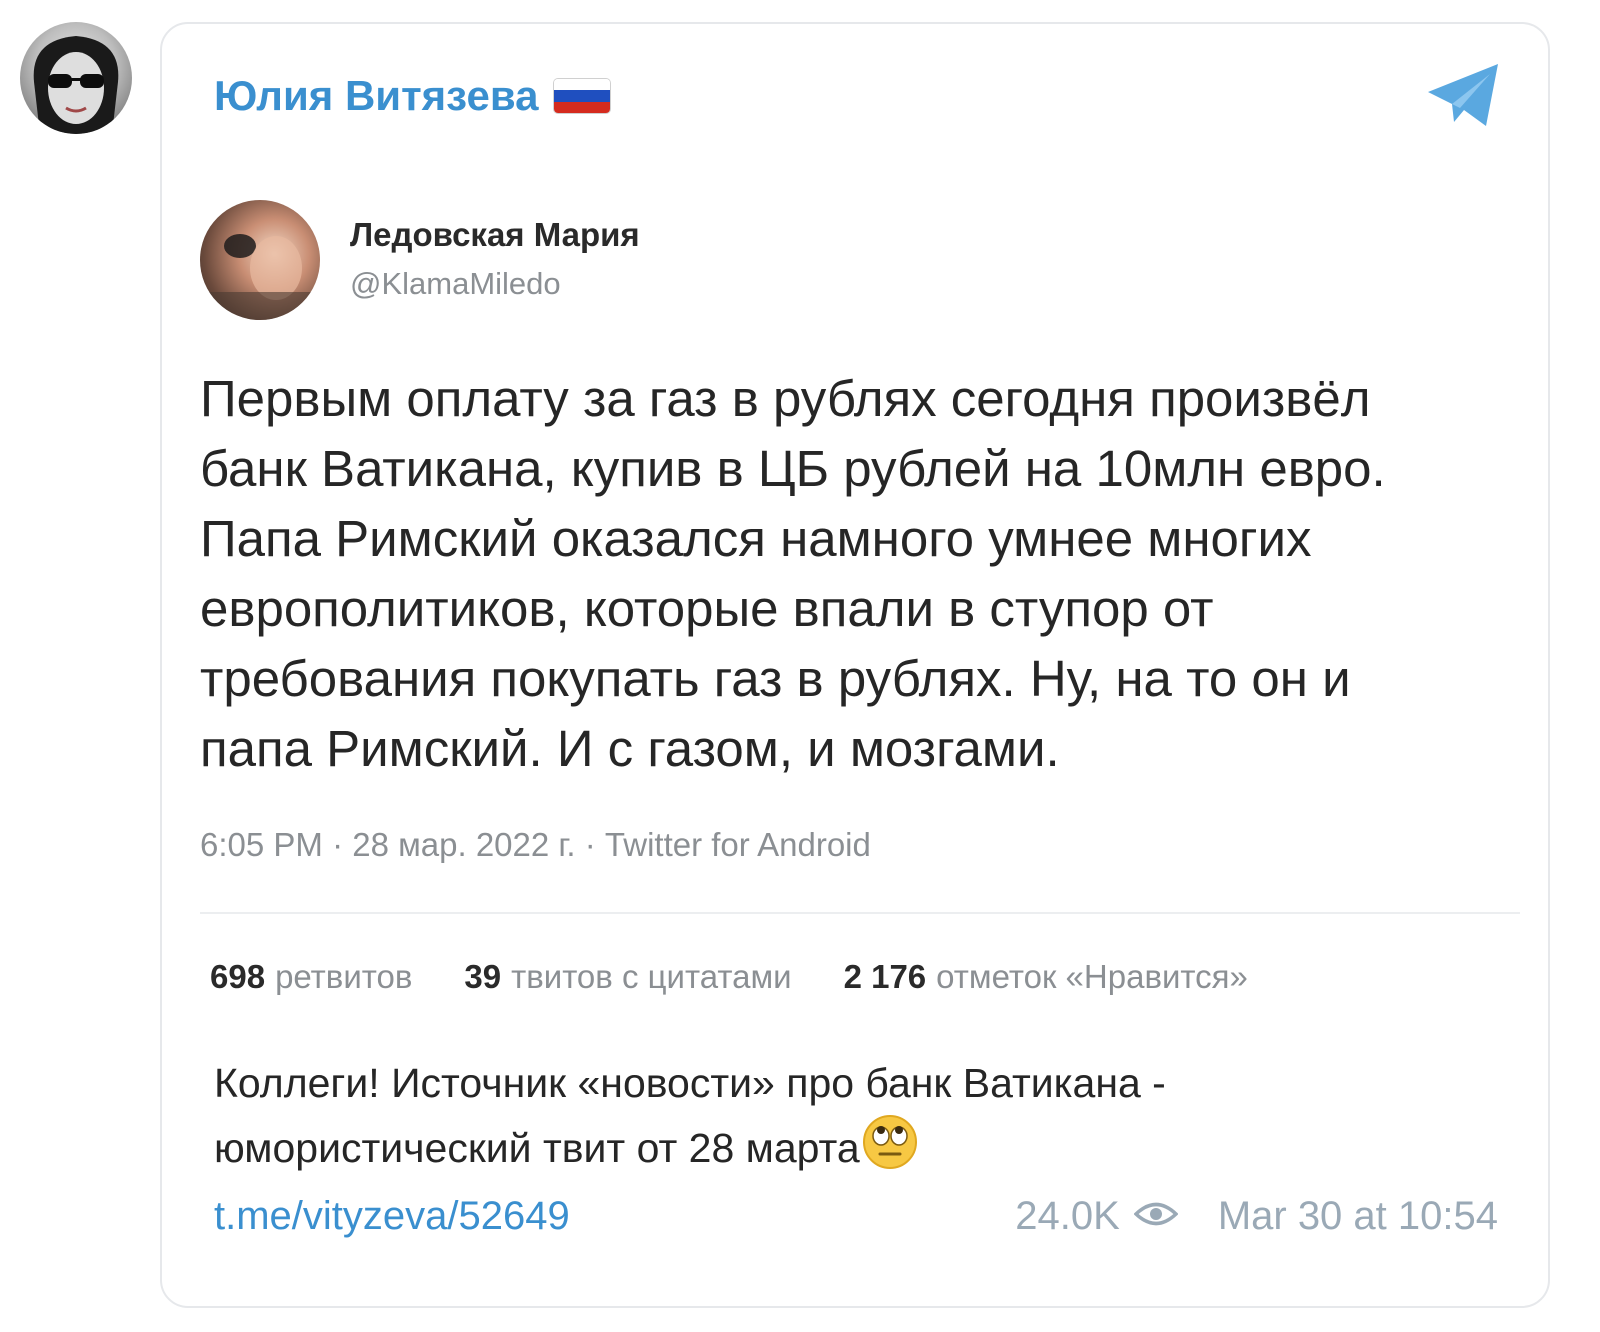  What do you see at coordinates (1464, 97) in the screenshot?
I see `telegram-icon` at bounding box center [1464, 97].